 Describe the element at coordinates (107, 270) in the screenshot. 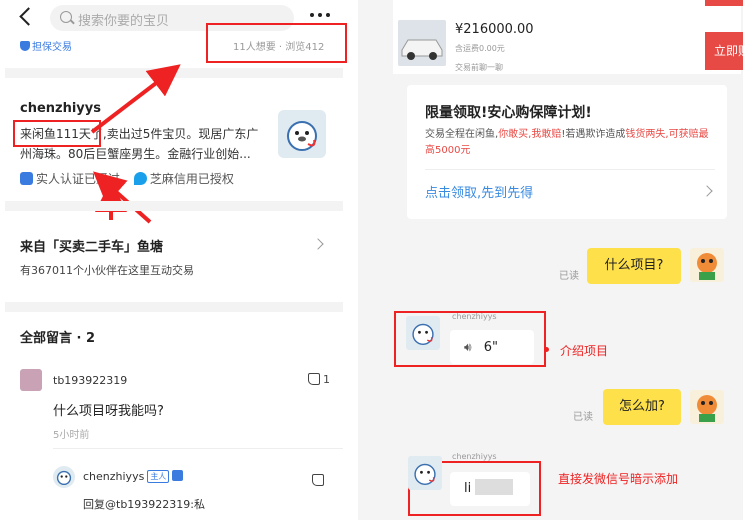

I see `pond-subtitle: 有367011个小伙伴在这里互动交易` at that location.